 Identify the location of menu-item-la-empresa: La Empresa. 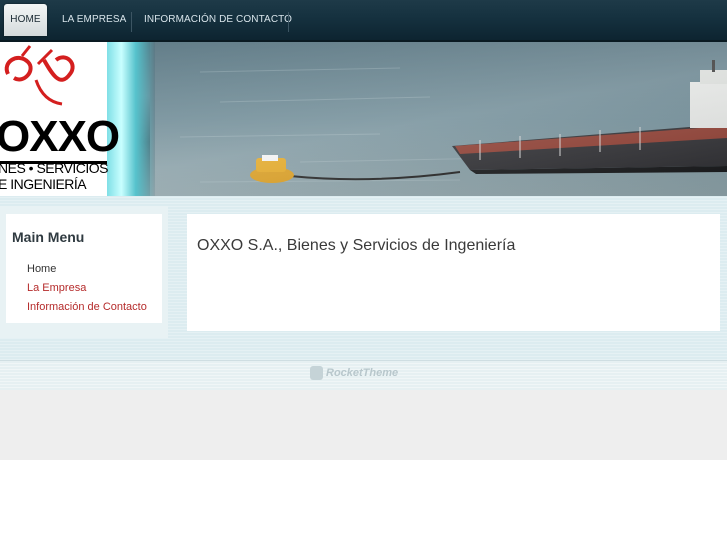
(56, 288).